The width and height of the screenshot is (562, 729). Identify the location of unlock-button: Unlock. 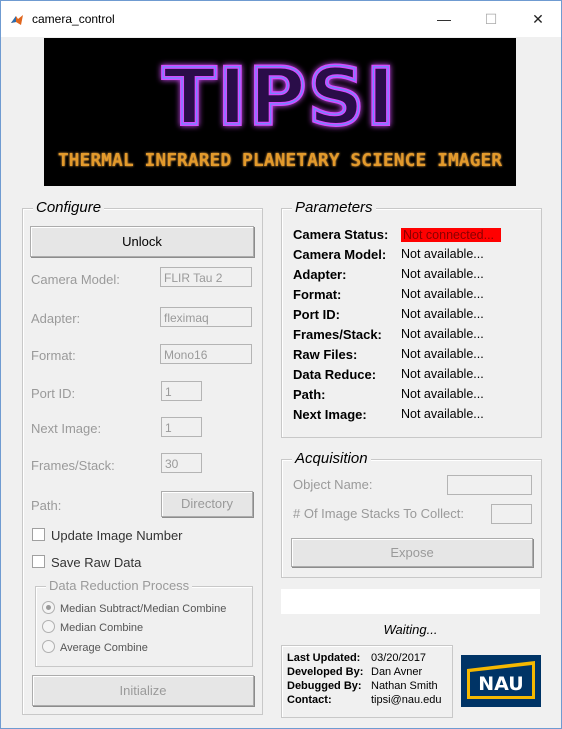
(142, 241).